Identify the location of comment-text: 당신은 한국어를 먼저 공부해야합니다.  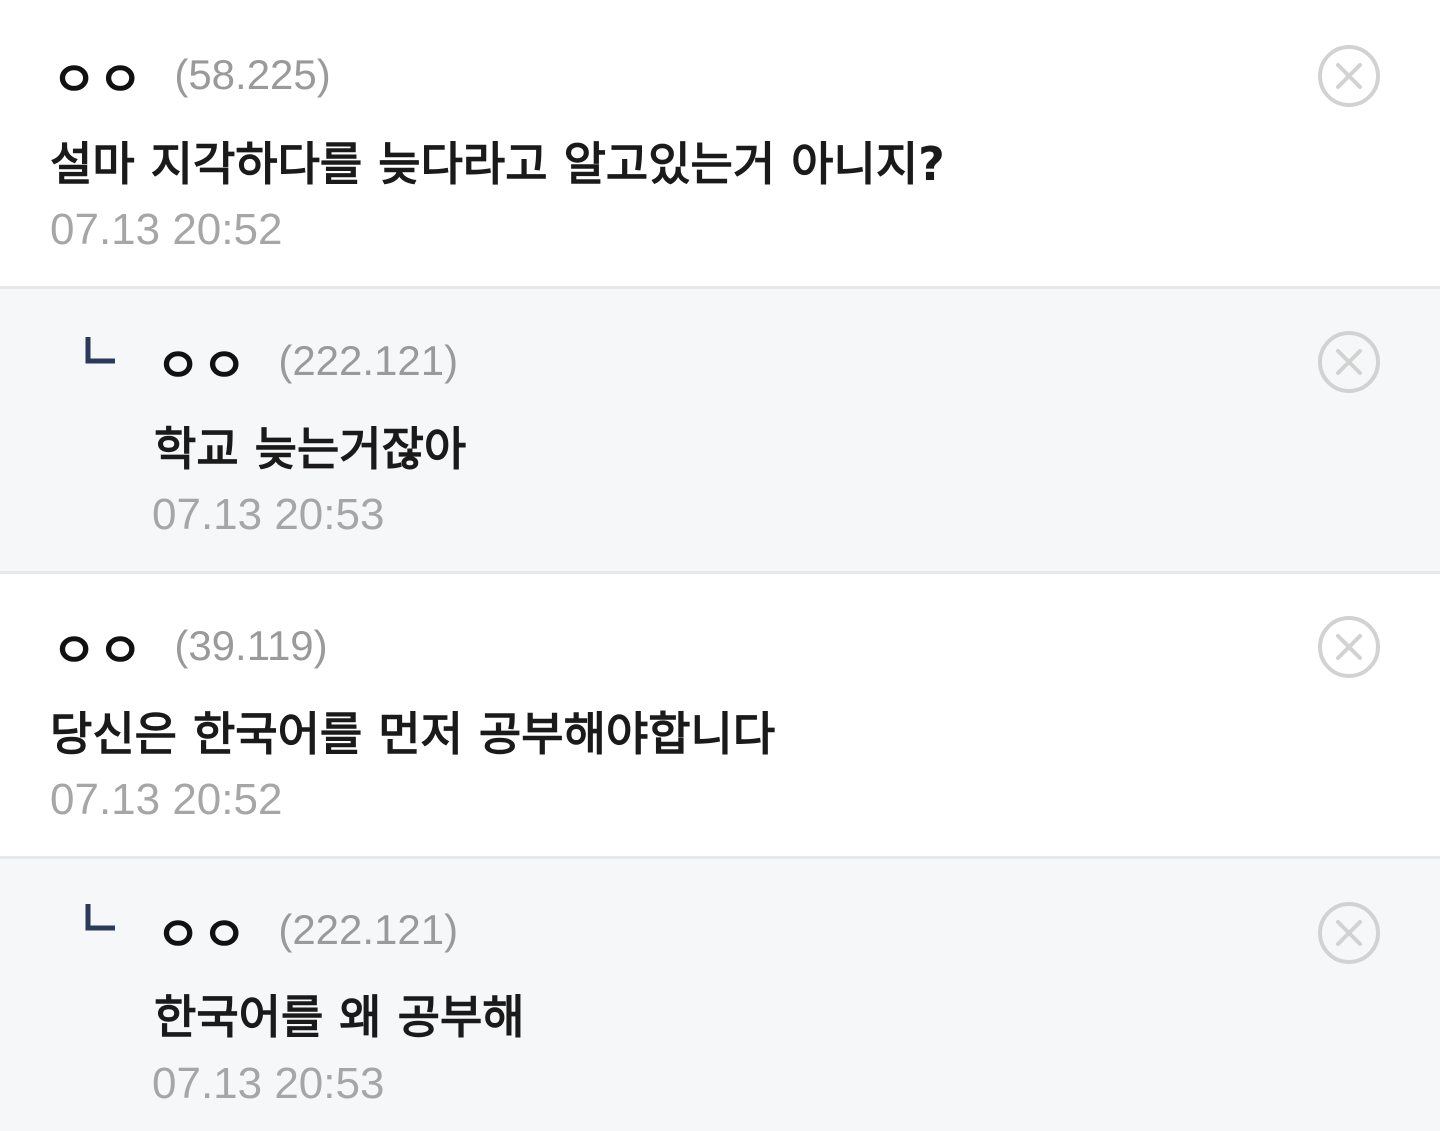
(413, 734).